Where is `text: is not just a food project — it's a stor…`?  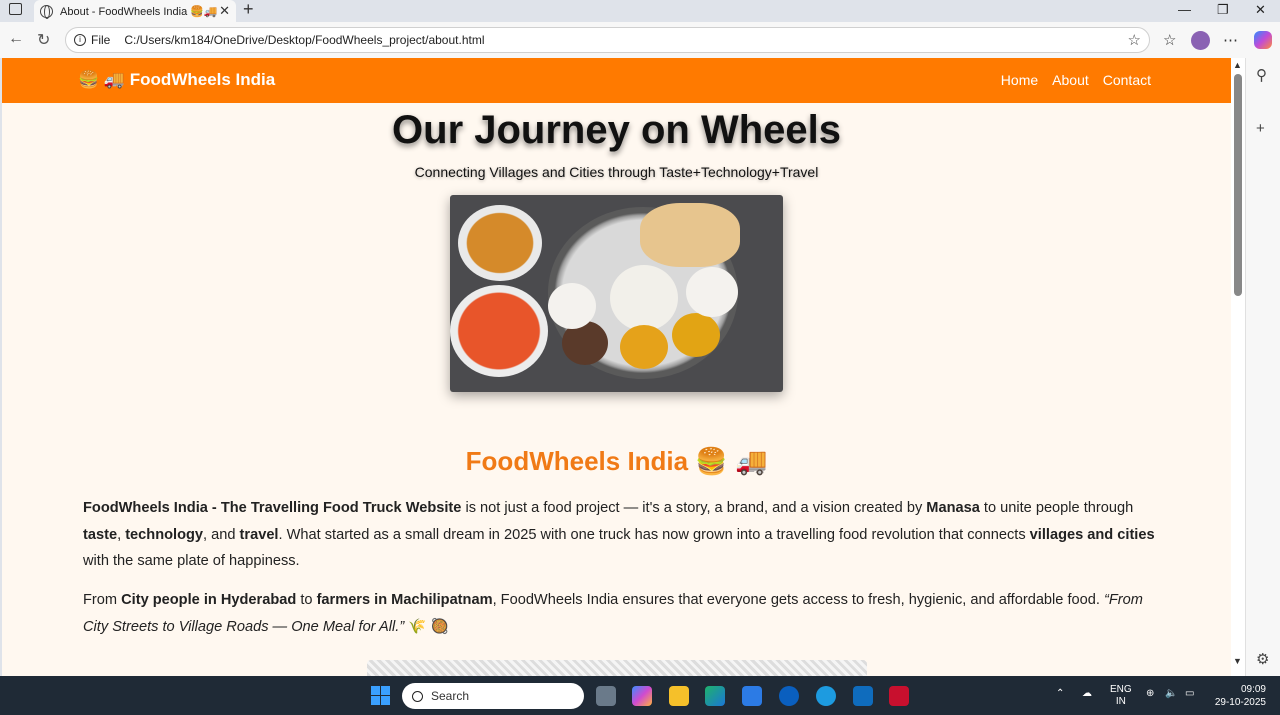 text: is not just a food project — it's a stor… is located at coordinates (694, 508).